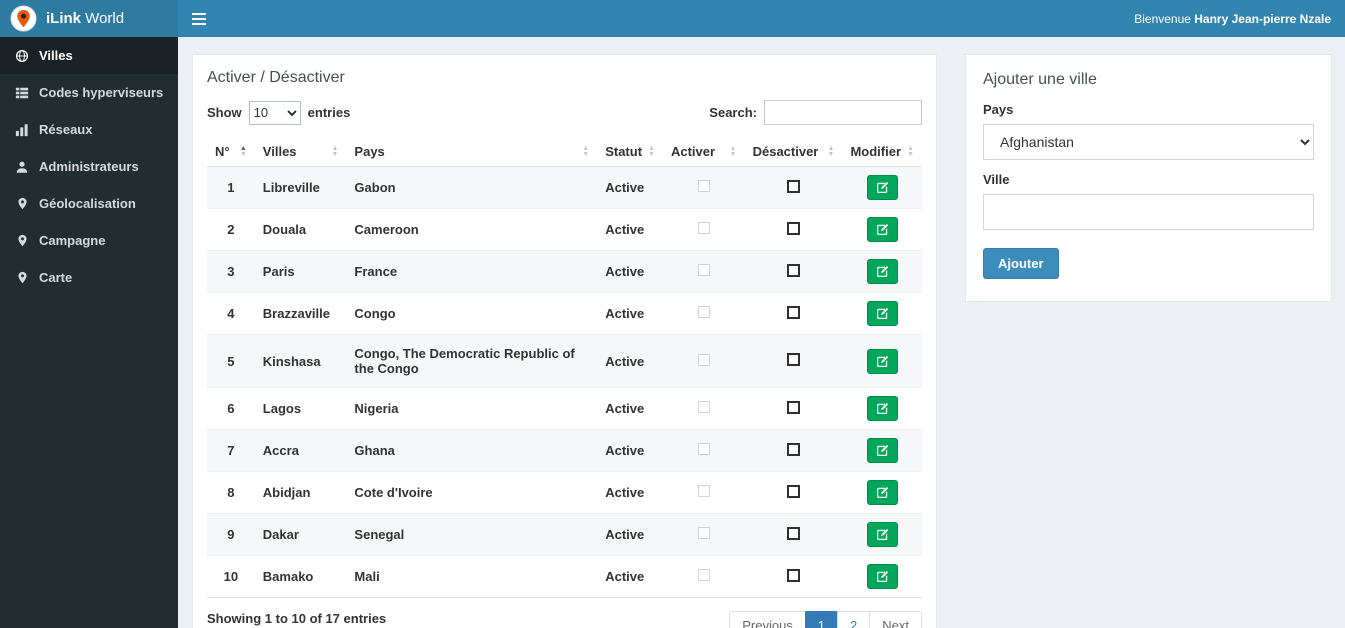  I want to click on search-input, so click(843, 112).